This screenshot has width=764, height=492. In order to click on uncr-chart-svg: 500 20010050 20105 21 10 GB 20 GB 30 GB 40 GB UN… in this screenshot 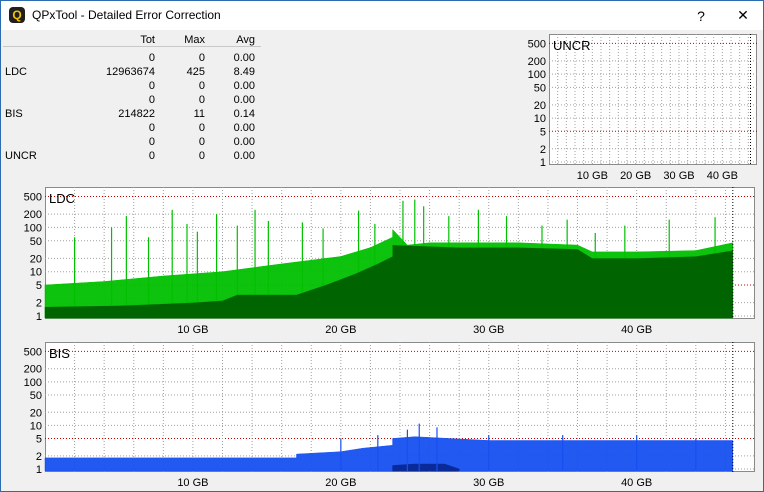, I will do `click(642, 108)`.